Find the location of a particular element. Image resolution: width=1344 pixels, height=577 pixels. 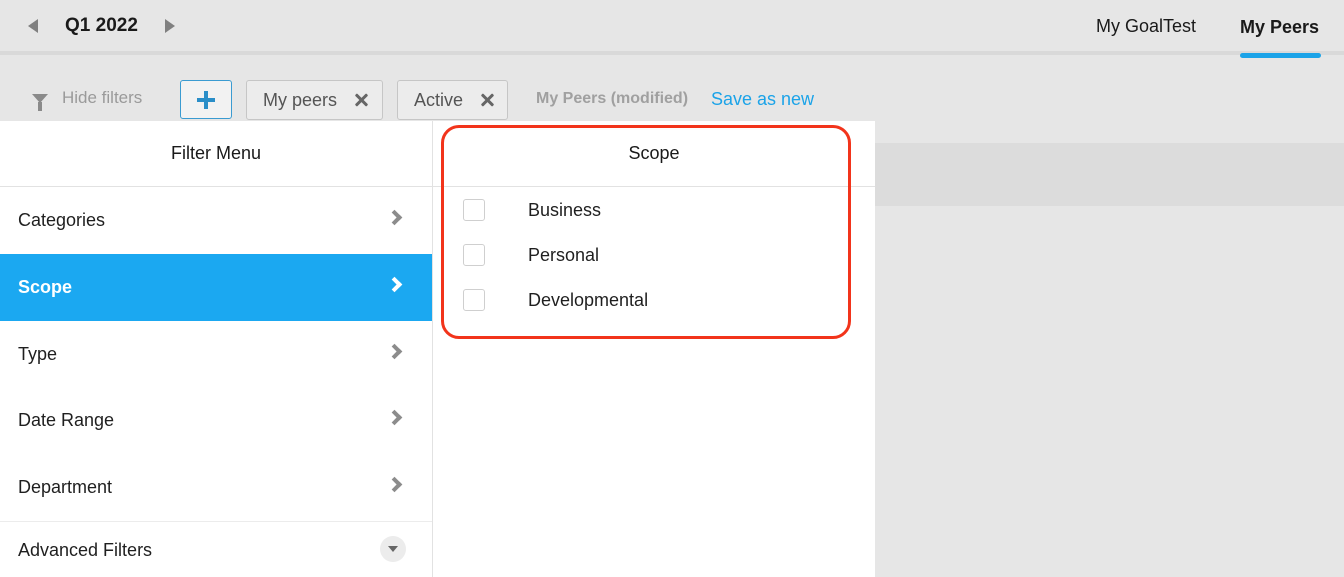

filter-chip-active: Active is located at coordinates (452, 100).